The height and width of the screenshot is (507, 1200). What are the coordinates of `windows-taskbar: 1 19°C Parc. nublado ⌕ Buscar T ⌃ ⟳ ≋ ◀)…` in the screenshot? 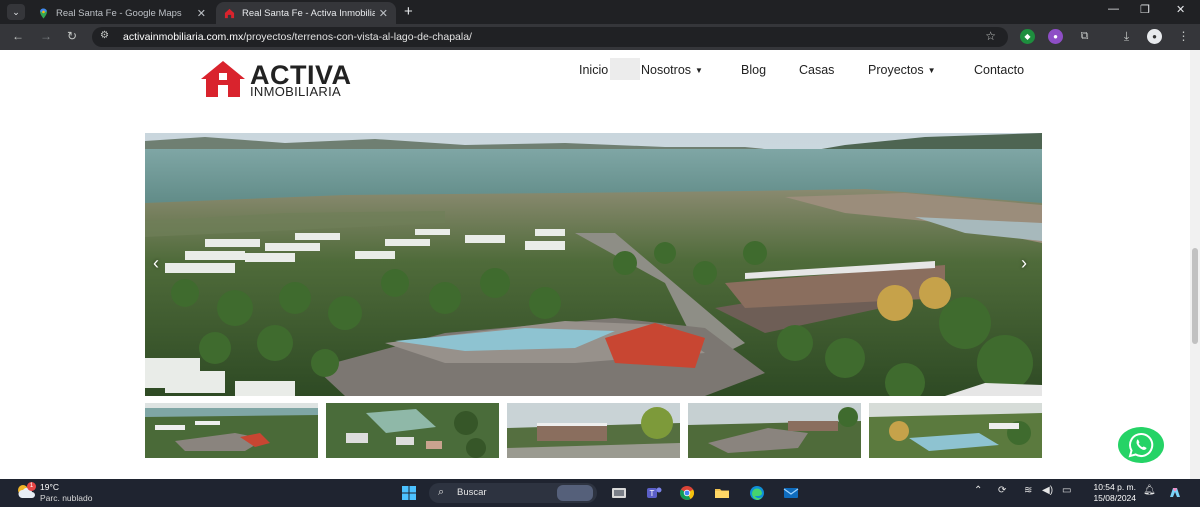 It's located at (600, 493).